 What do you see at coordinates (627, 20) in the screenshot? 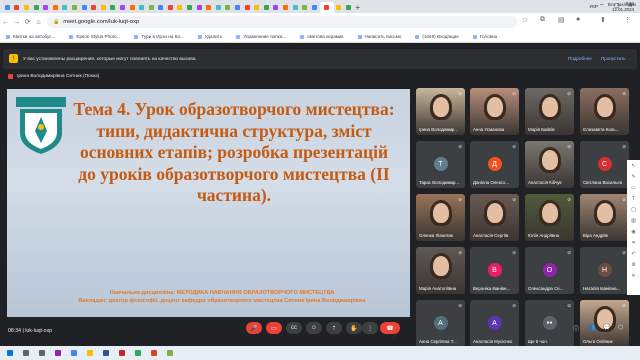
I see `menu-icon: ⋮` at bounding box center [627, 20].